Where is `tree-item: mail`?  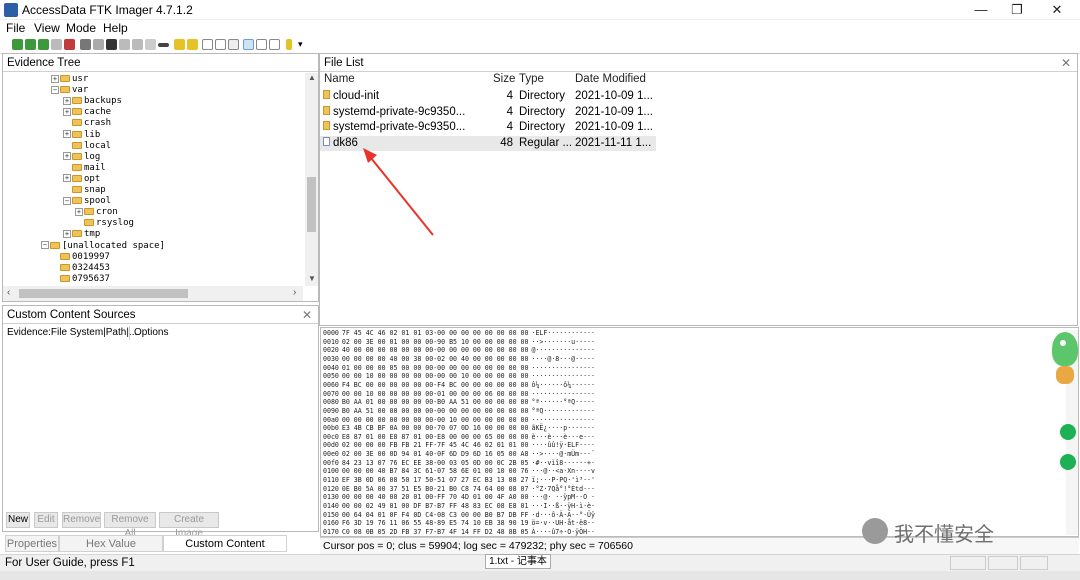 tree-item: mail is located at coordinates (84, 168).